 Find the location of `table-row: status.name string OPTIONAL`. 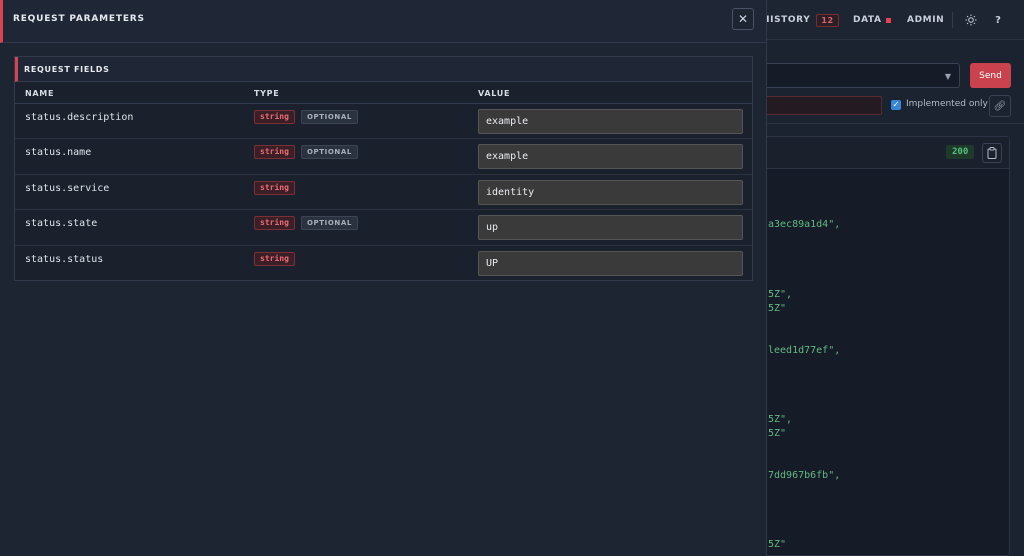

table-row: status.name string OPTIONAL is located at coordinates (383, 157).